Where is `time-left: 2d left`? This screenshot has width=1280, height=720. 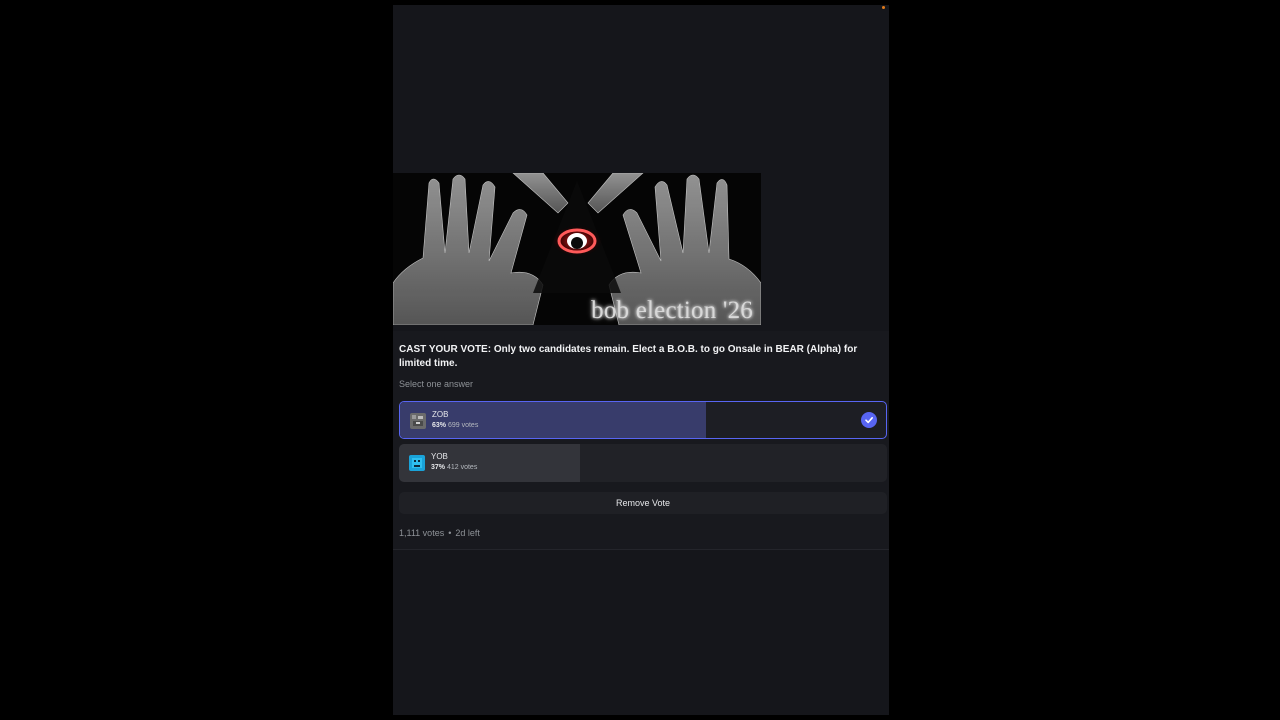 time-left: 2d left is located at coordinates (467, 533).